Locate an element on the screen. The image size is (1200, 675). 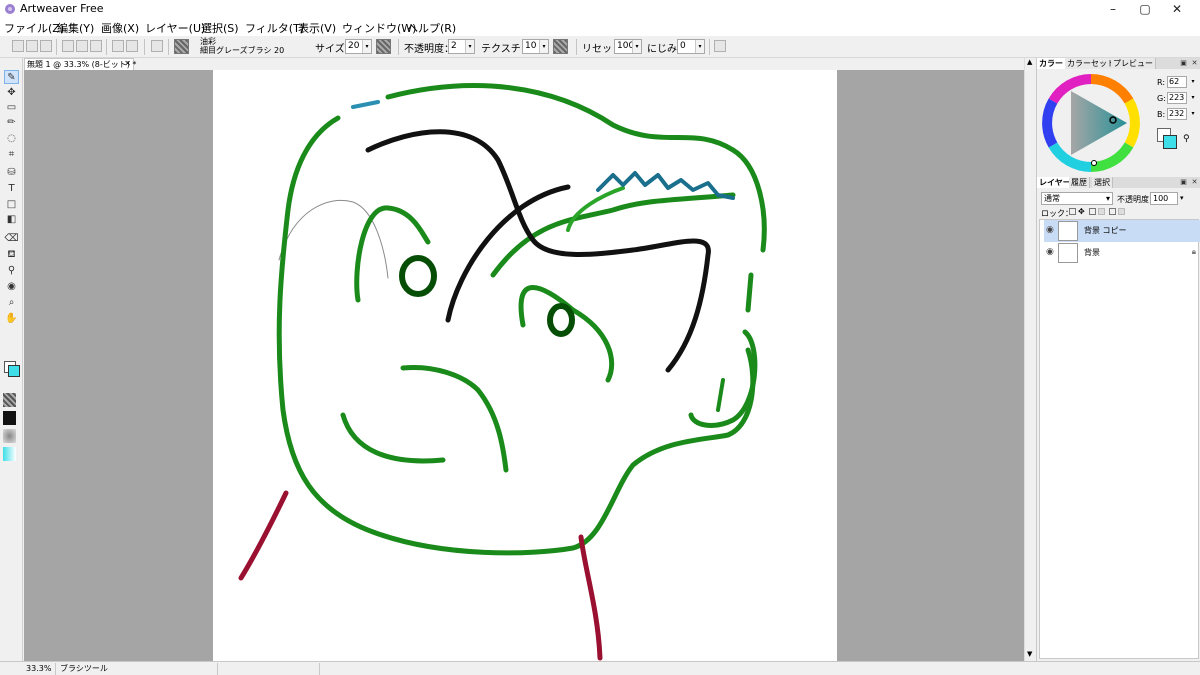
rectangle-select-icon: ▭ is located at coordinates (11, 108).